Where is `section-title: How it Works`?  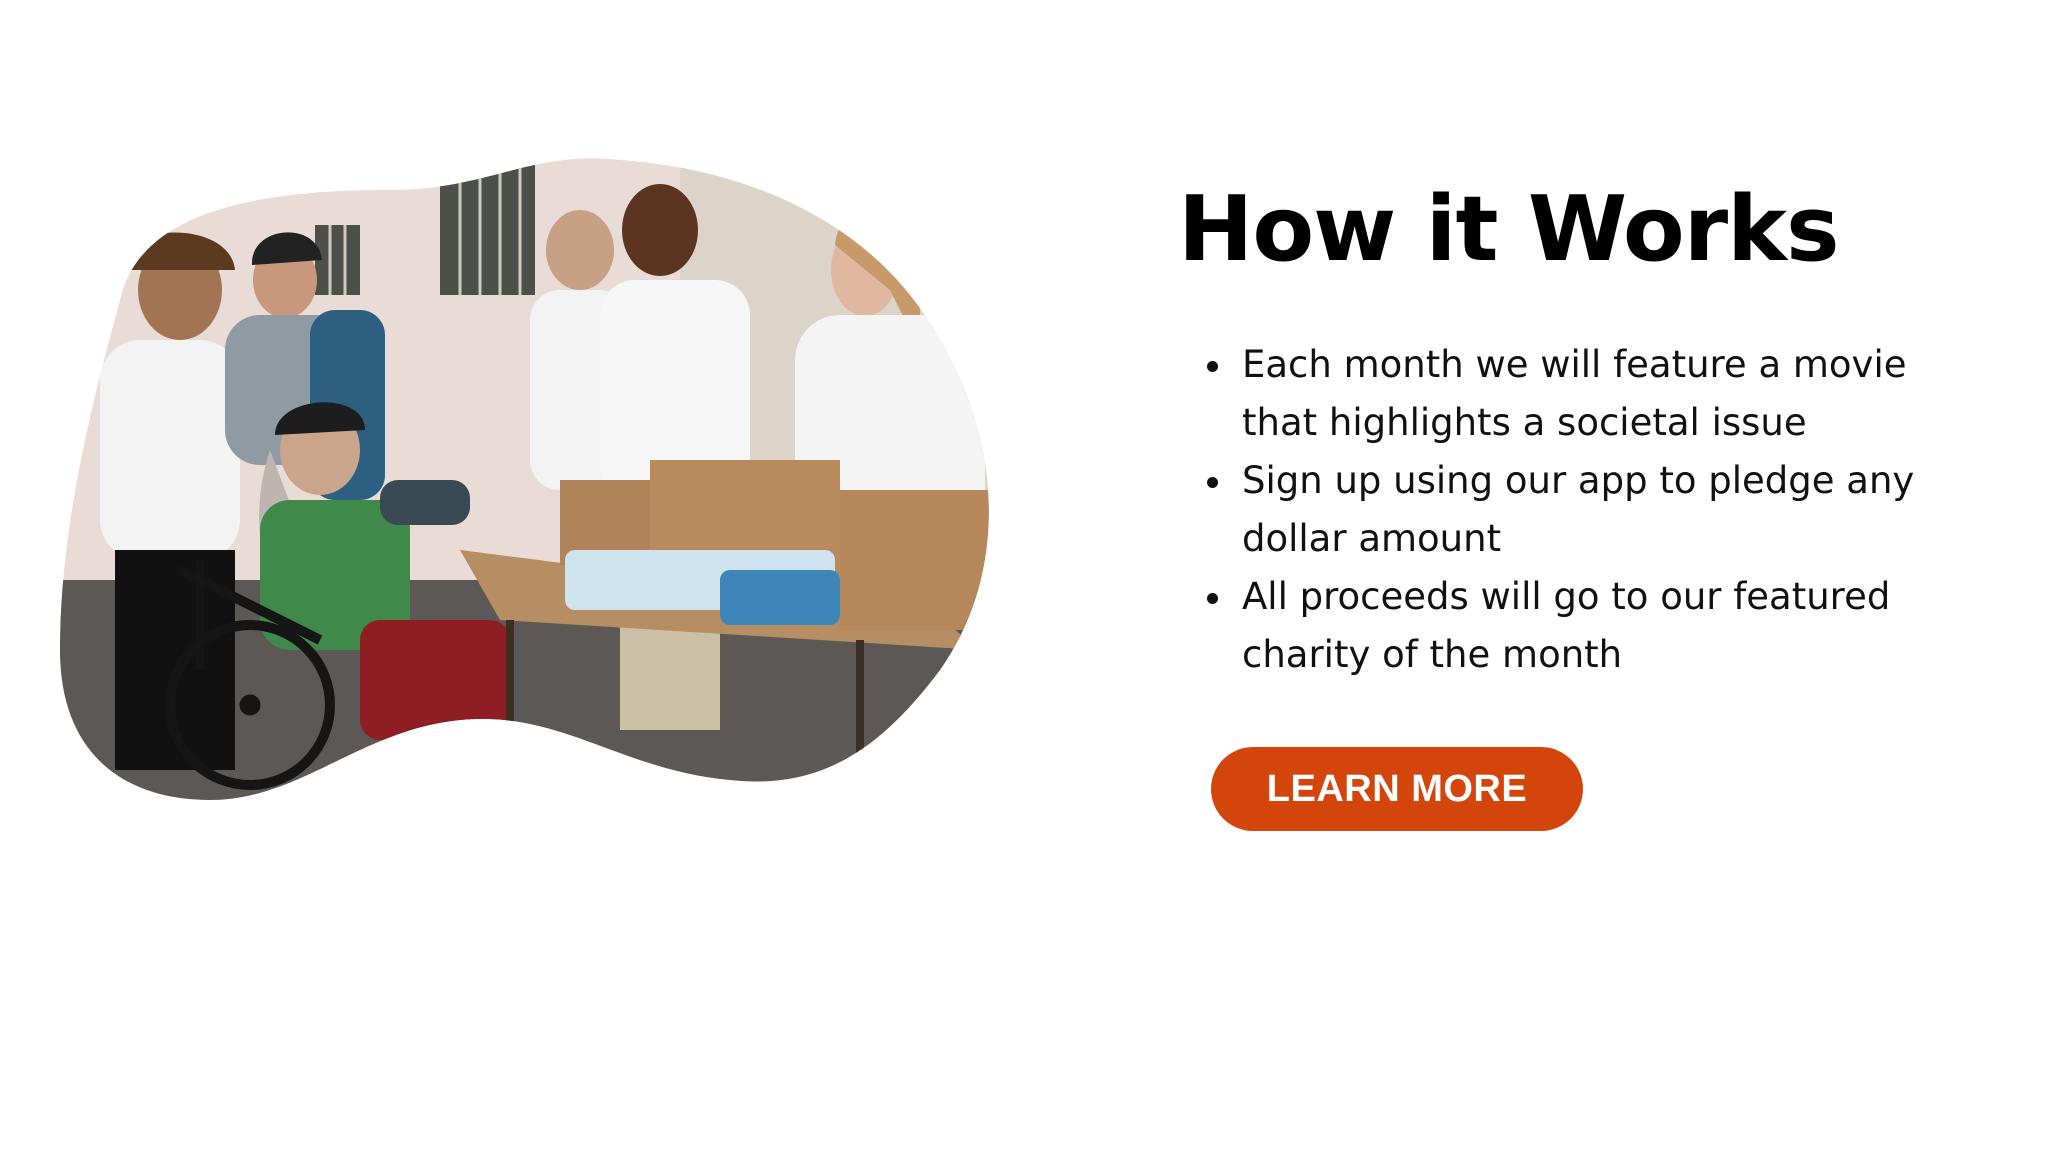
section-title: How it Works is located at coordinates (1509, 229).